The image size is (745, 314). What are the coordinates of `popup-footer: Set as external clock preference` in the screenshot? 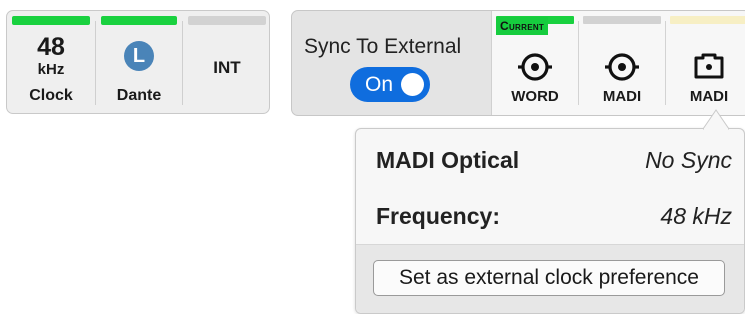 It's located at (550, 278).